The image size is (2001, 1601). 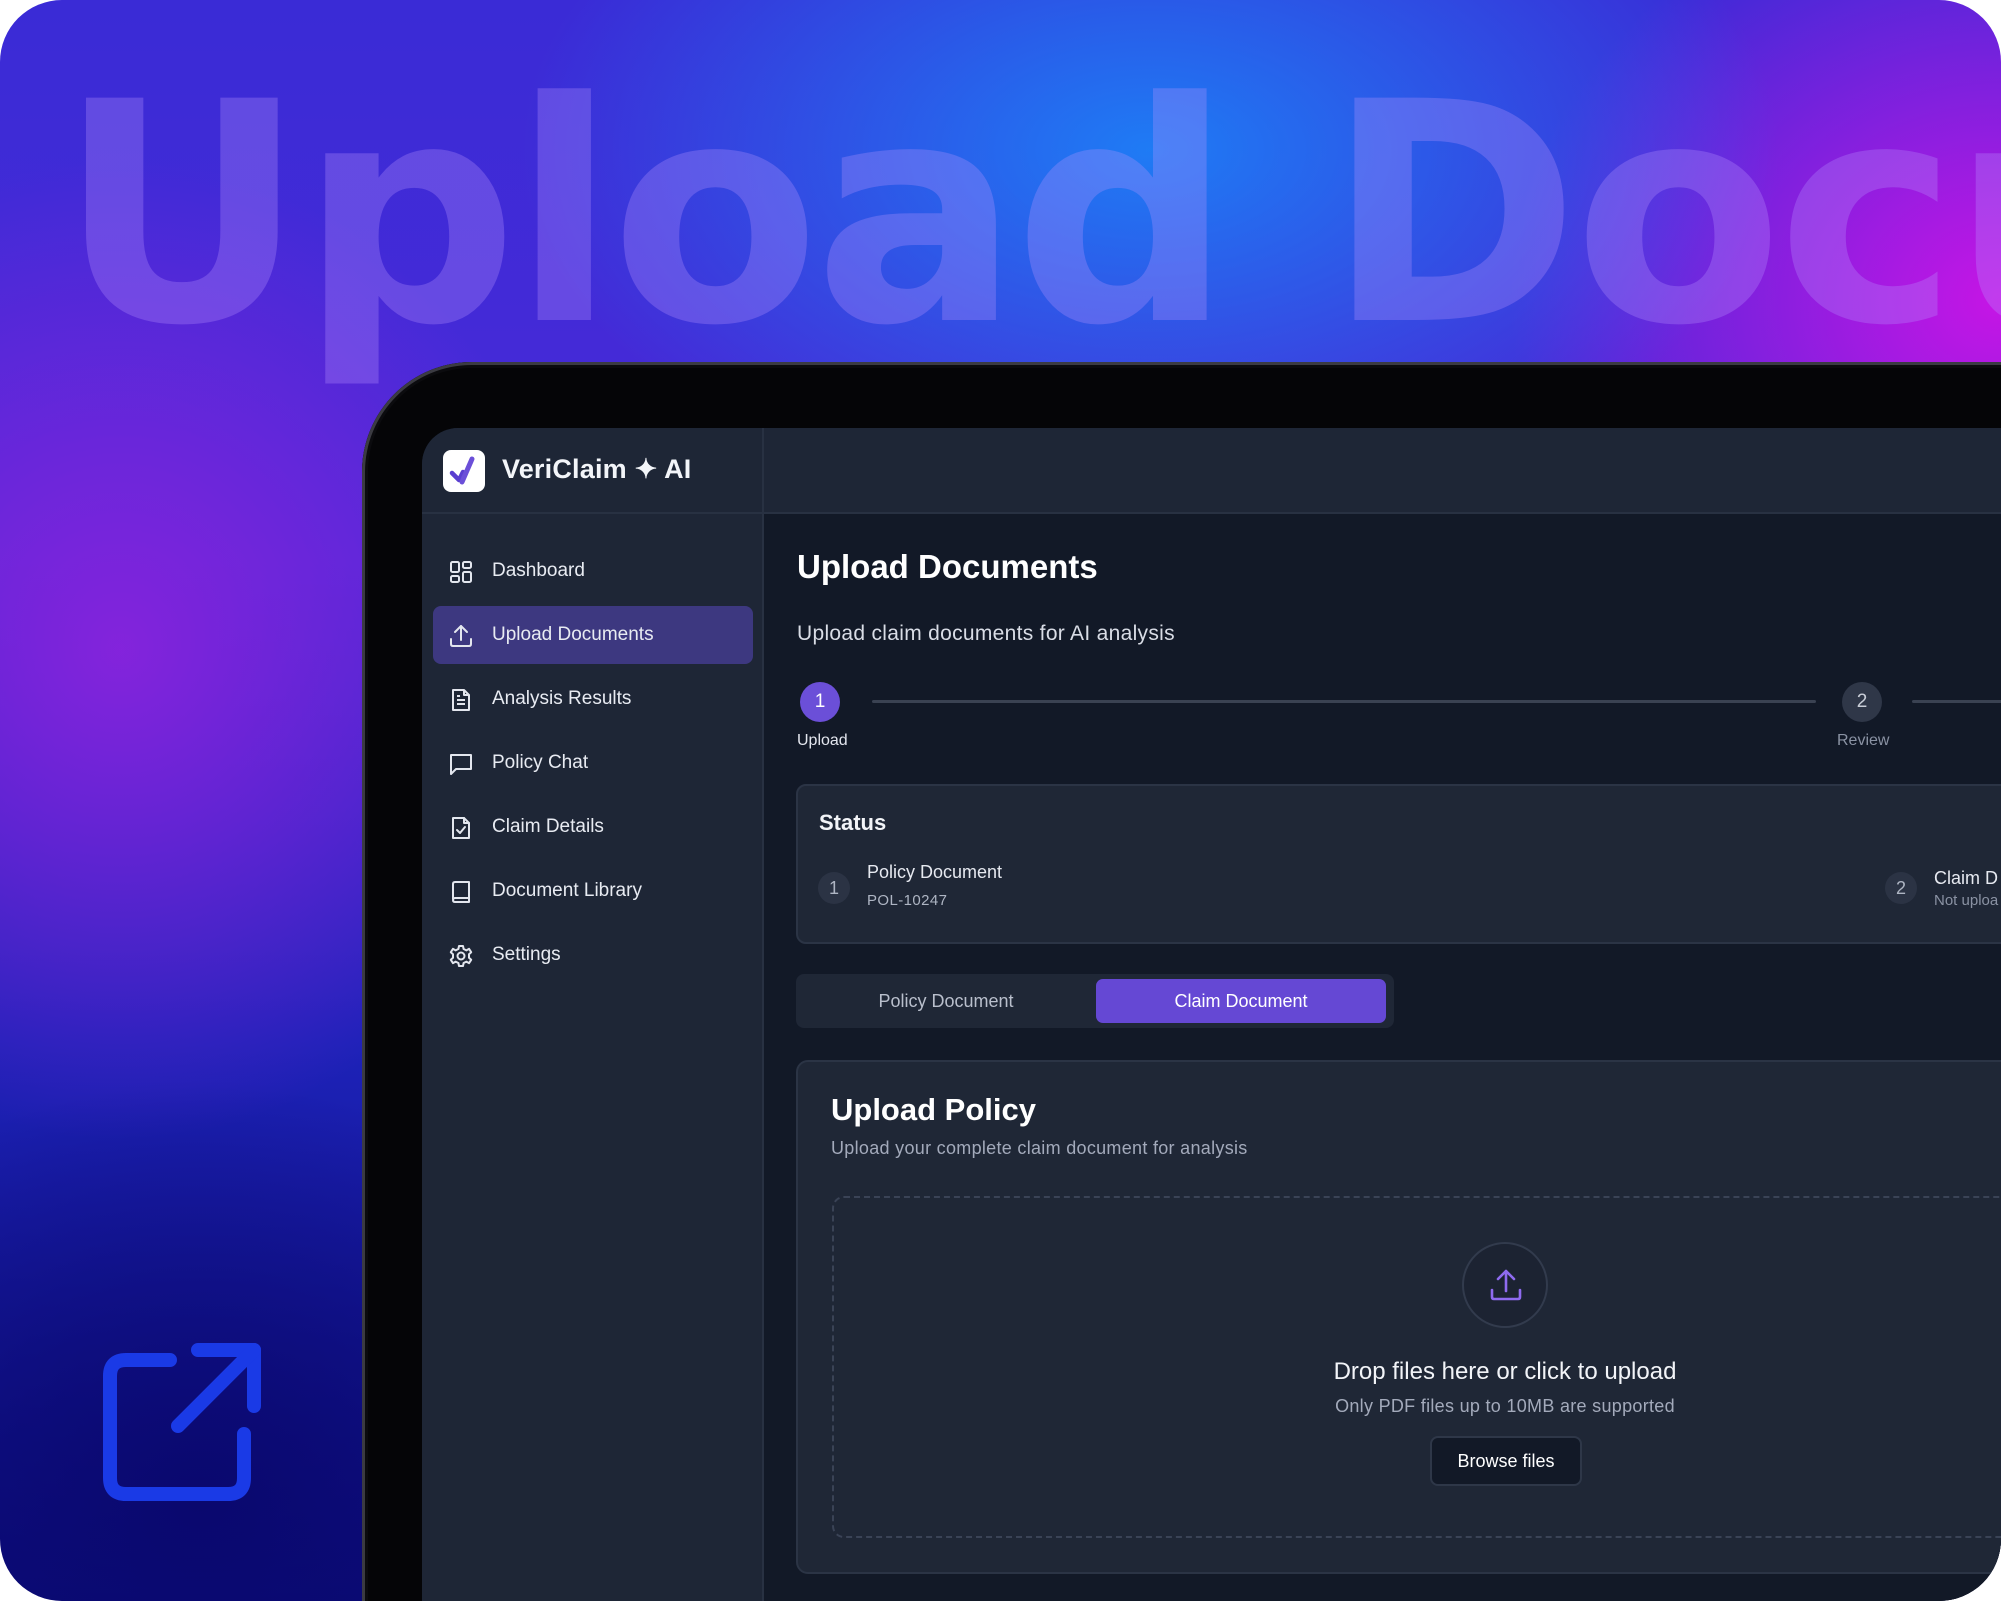 I want to click on vericlaim-logo, so click(x=464, y=471).